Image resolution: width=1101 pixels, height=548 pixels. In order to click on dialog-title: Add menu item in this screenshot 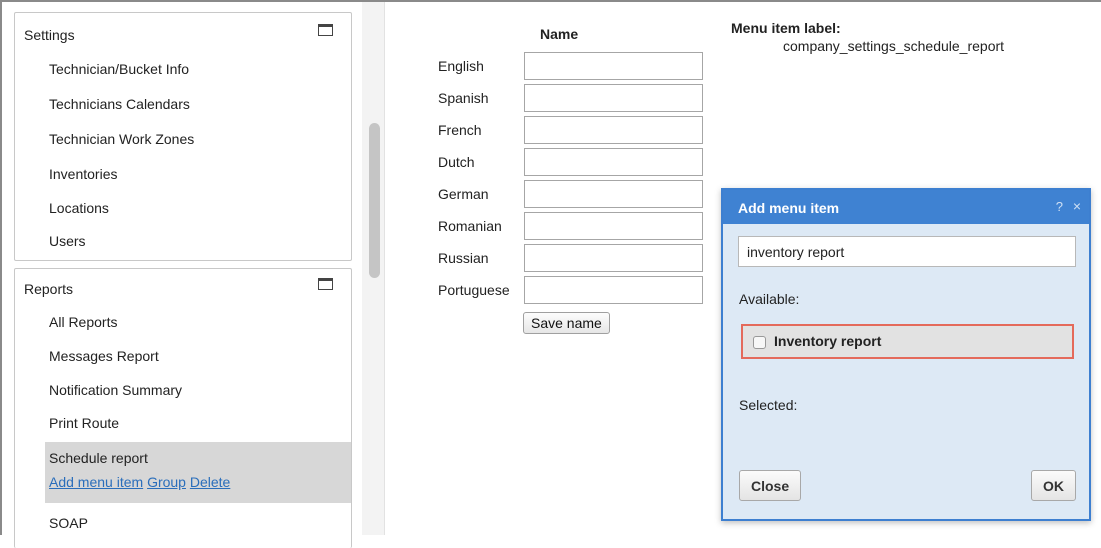, I will do `click(789, 208)`.